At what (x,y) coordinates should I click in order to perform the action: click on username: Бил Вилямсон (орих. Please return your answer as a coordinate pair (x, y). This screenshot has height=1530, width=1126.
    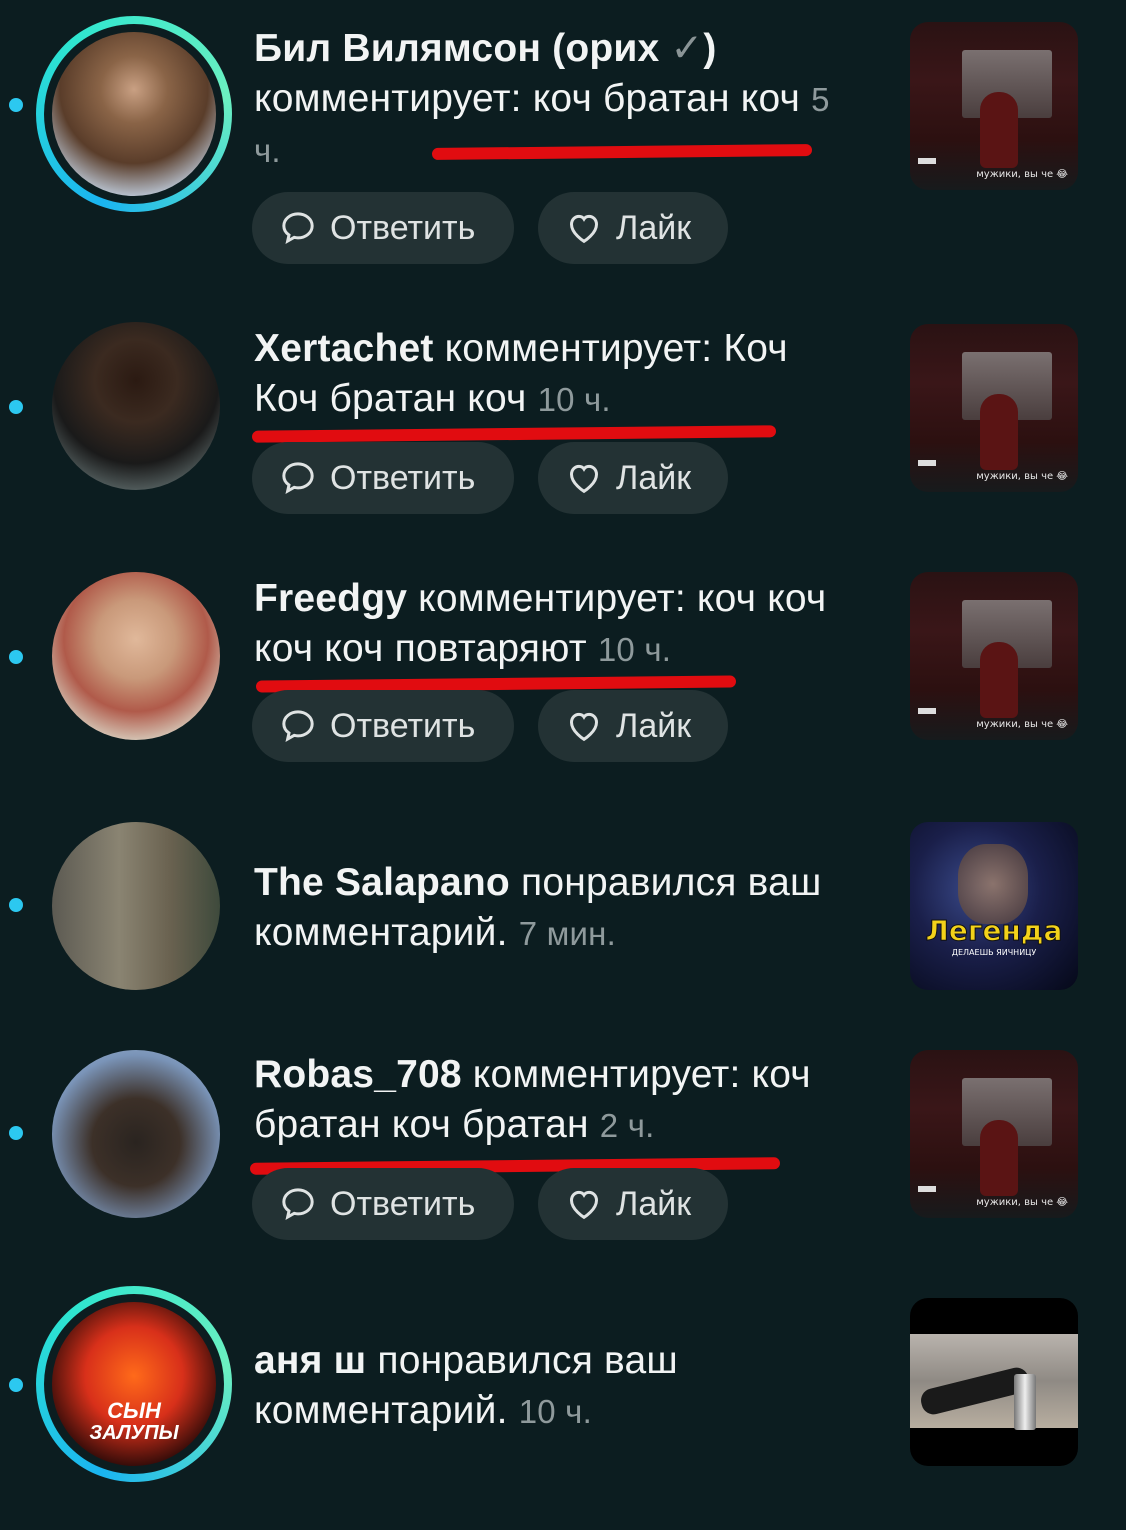
    Looking at the image, I should click on (456, 48).